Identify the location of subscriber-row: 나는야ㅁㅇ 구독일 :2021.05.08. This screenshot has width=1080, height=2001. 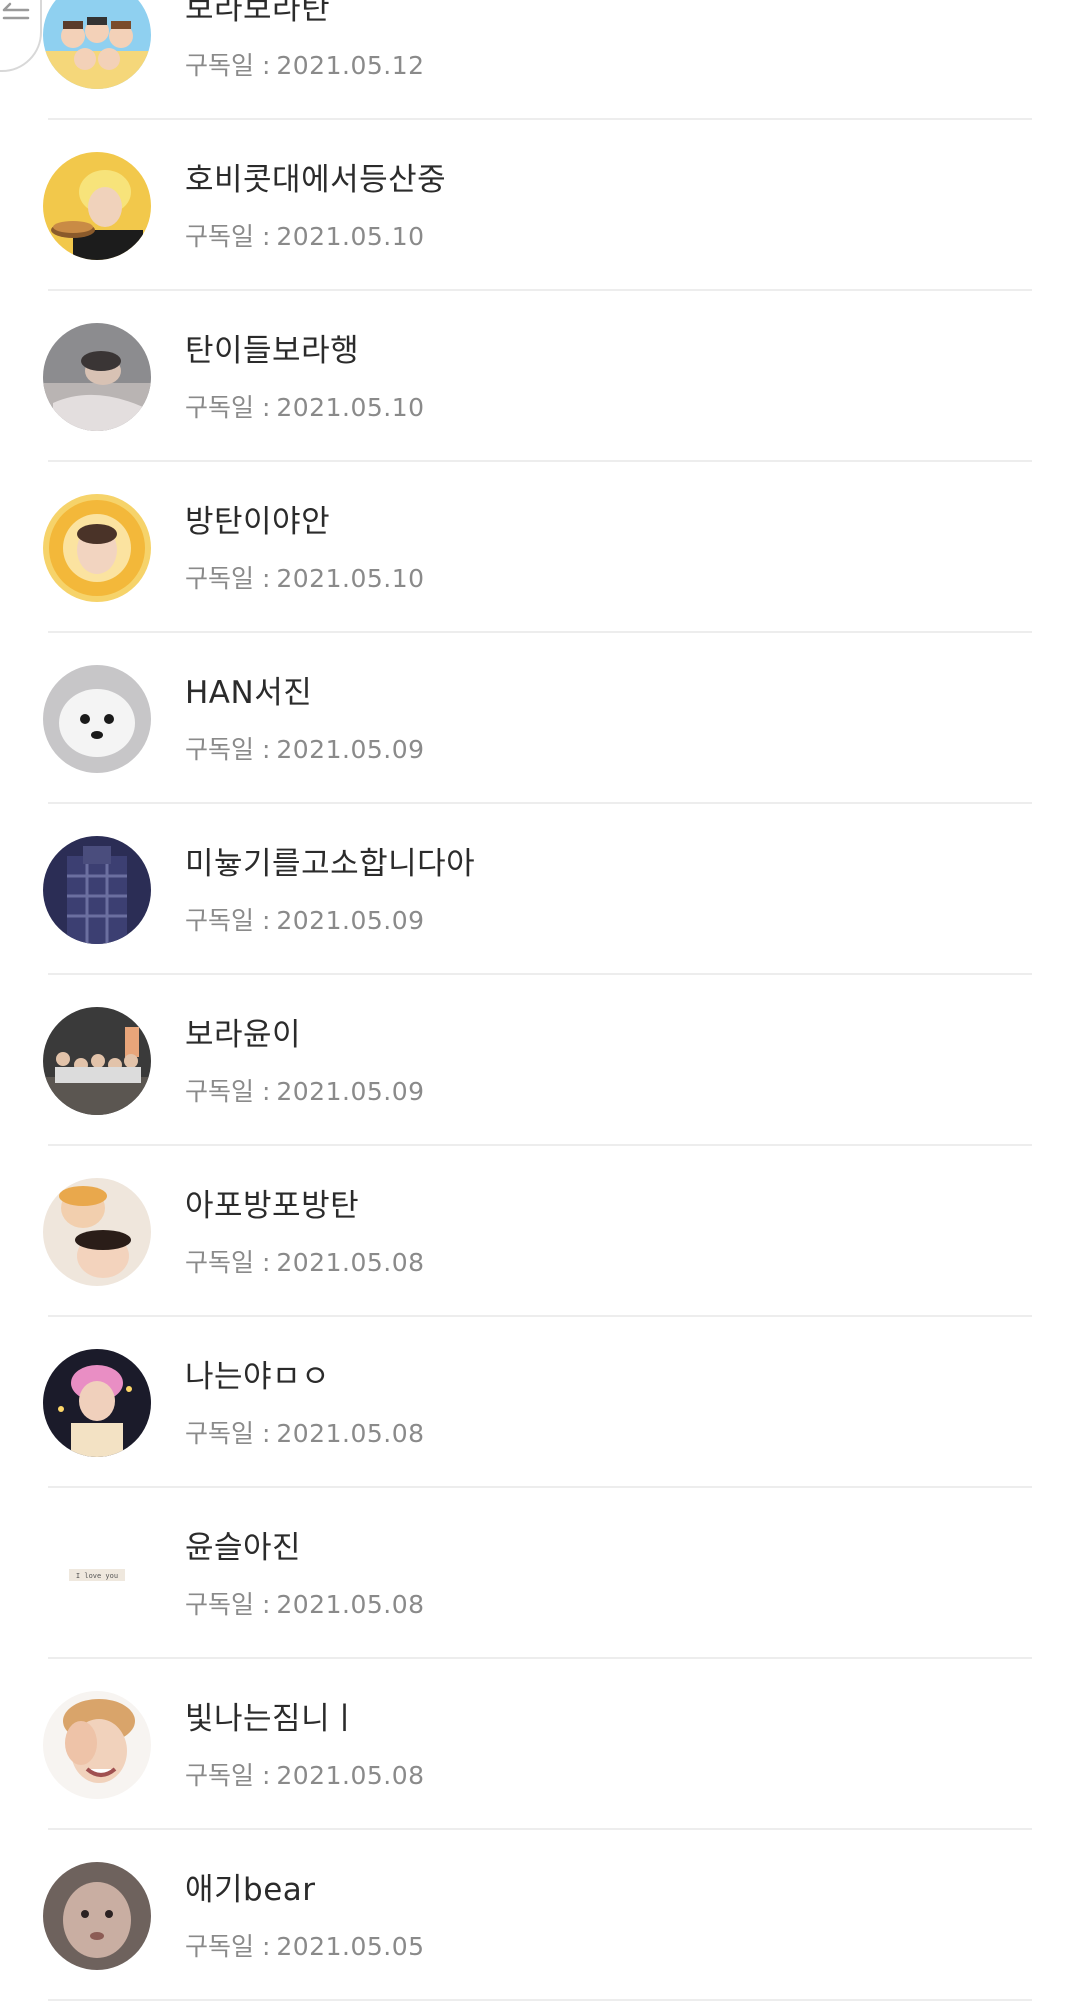
(537, 1402).